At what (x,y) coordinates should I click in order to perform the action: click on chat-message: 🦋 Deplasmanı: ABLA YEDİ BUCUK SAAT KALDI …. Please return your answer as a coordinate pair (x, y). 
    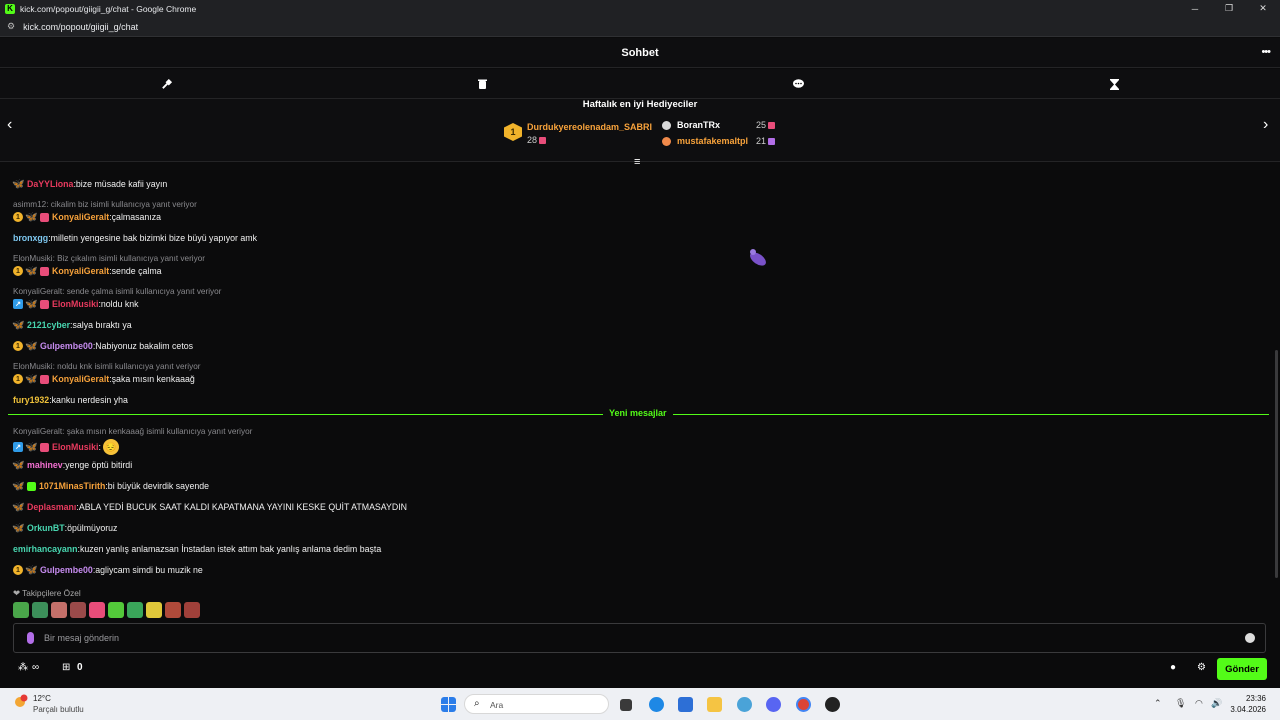
    Looking at the image, I should click on (209, 507).